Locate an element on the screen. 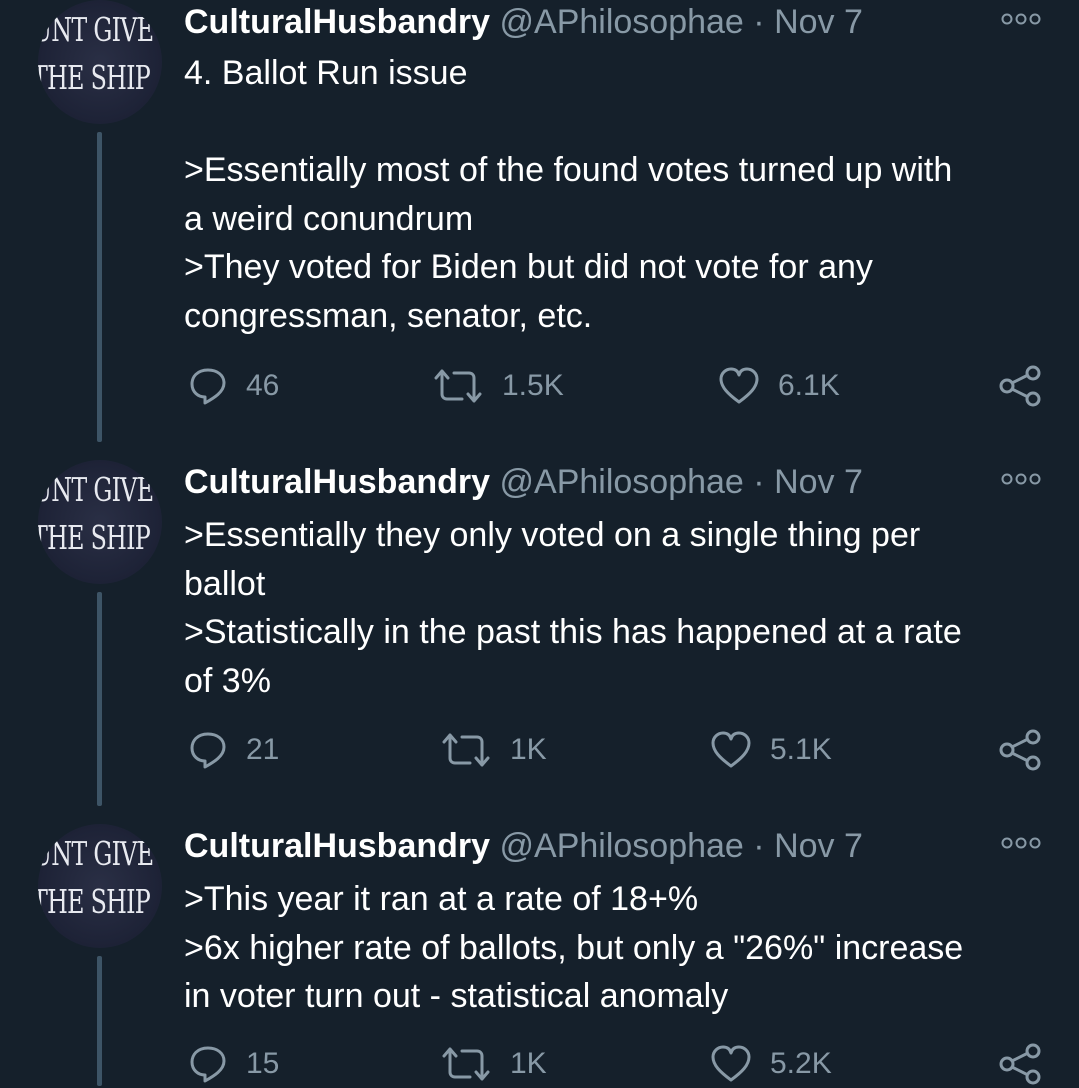 Image resolution: width=1079 pixels, height=1088 pixels. reply-button: 46 is located at coordinates (233, 386).